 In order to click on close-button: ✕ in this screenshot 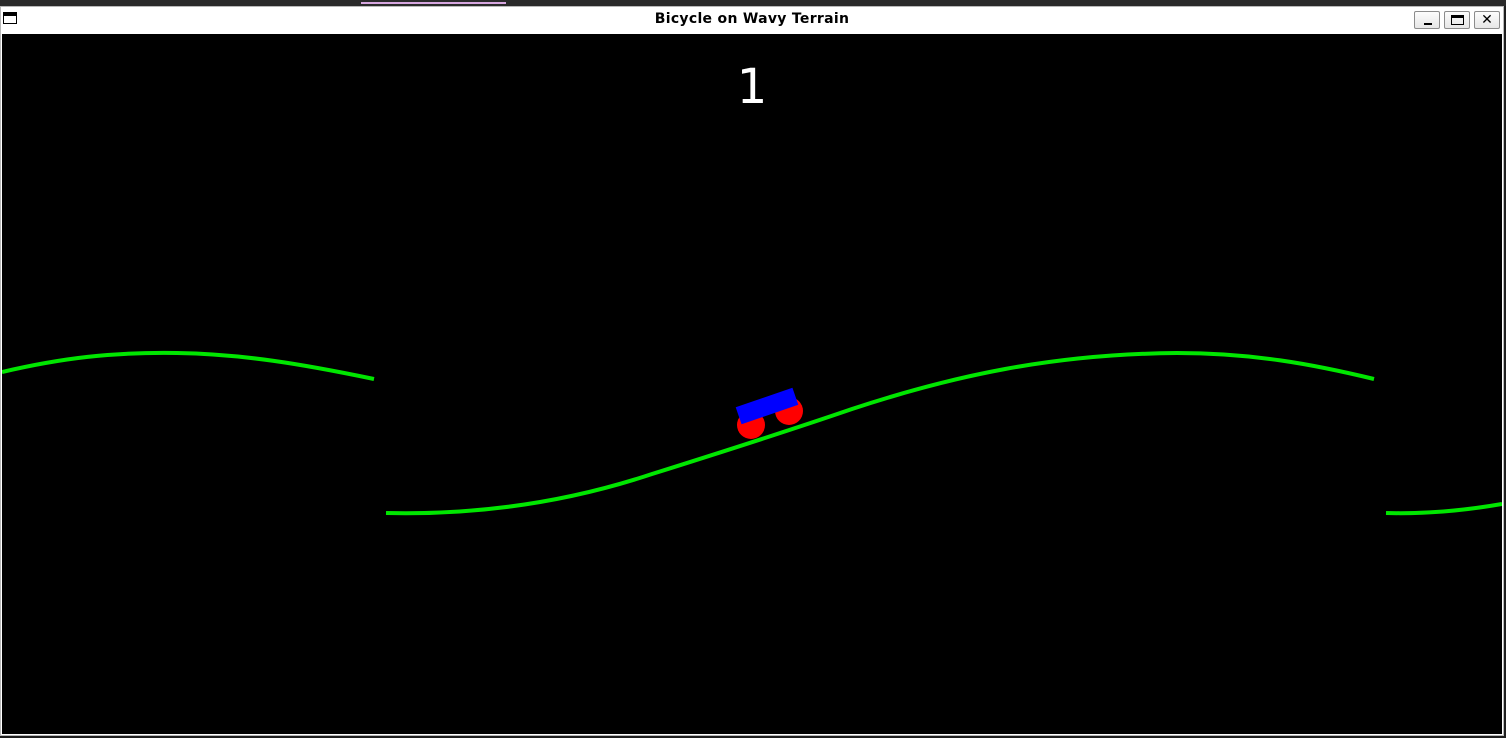, I will do `click(1487, 20)`.